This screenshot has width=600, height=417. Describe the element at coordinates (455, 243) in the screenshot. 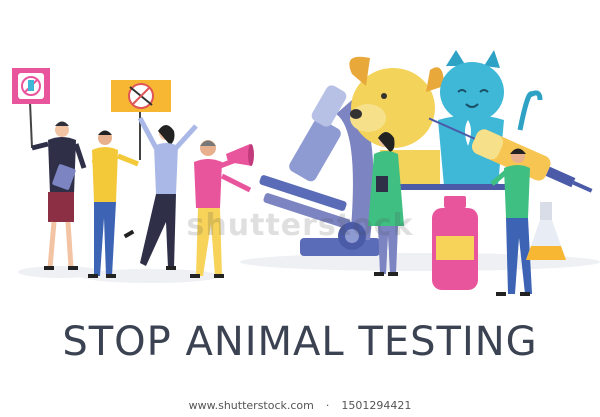

I see `medicine-jar` at that location.